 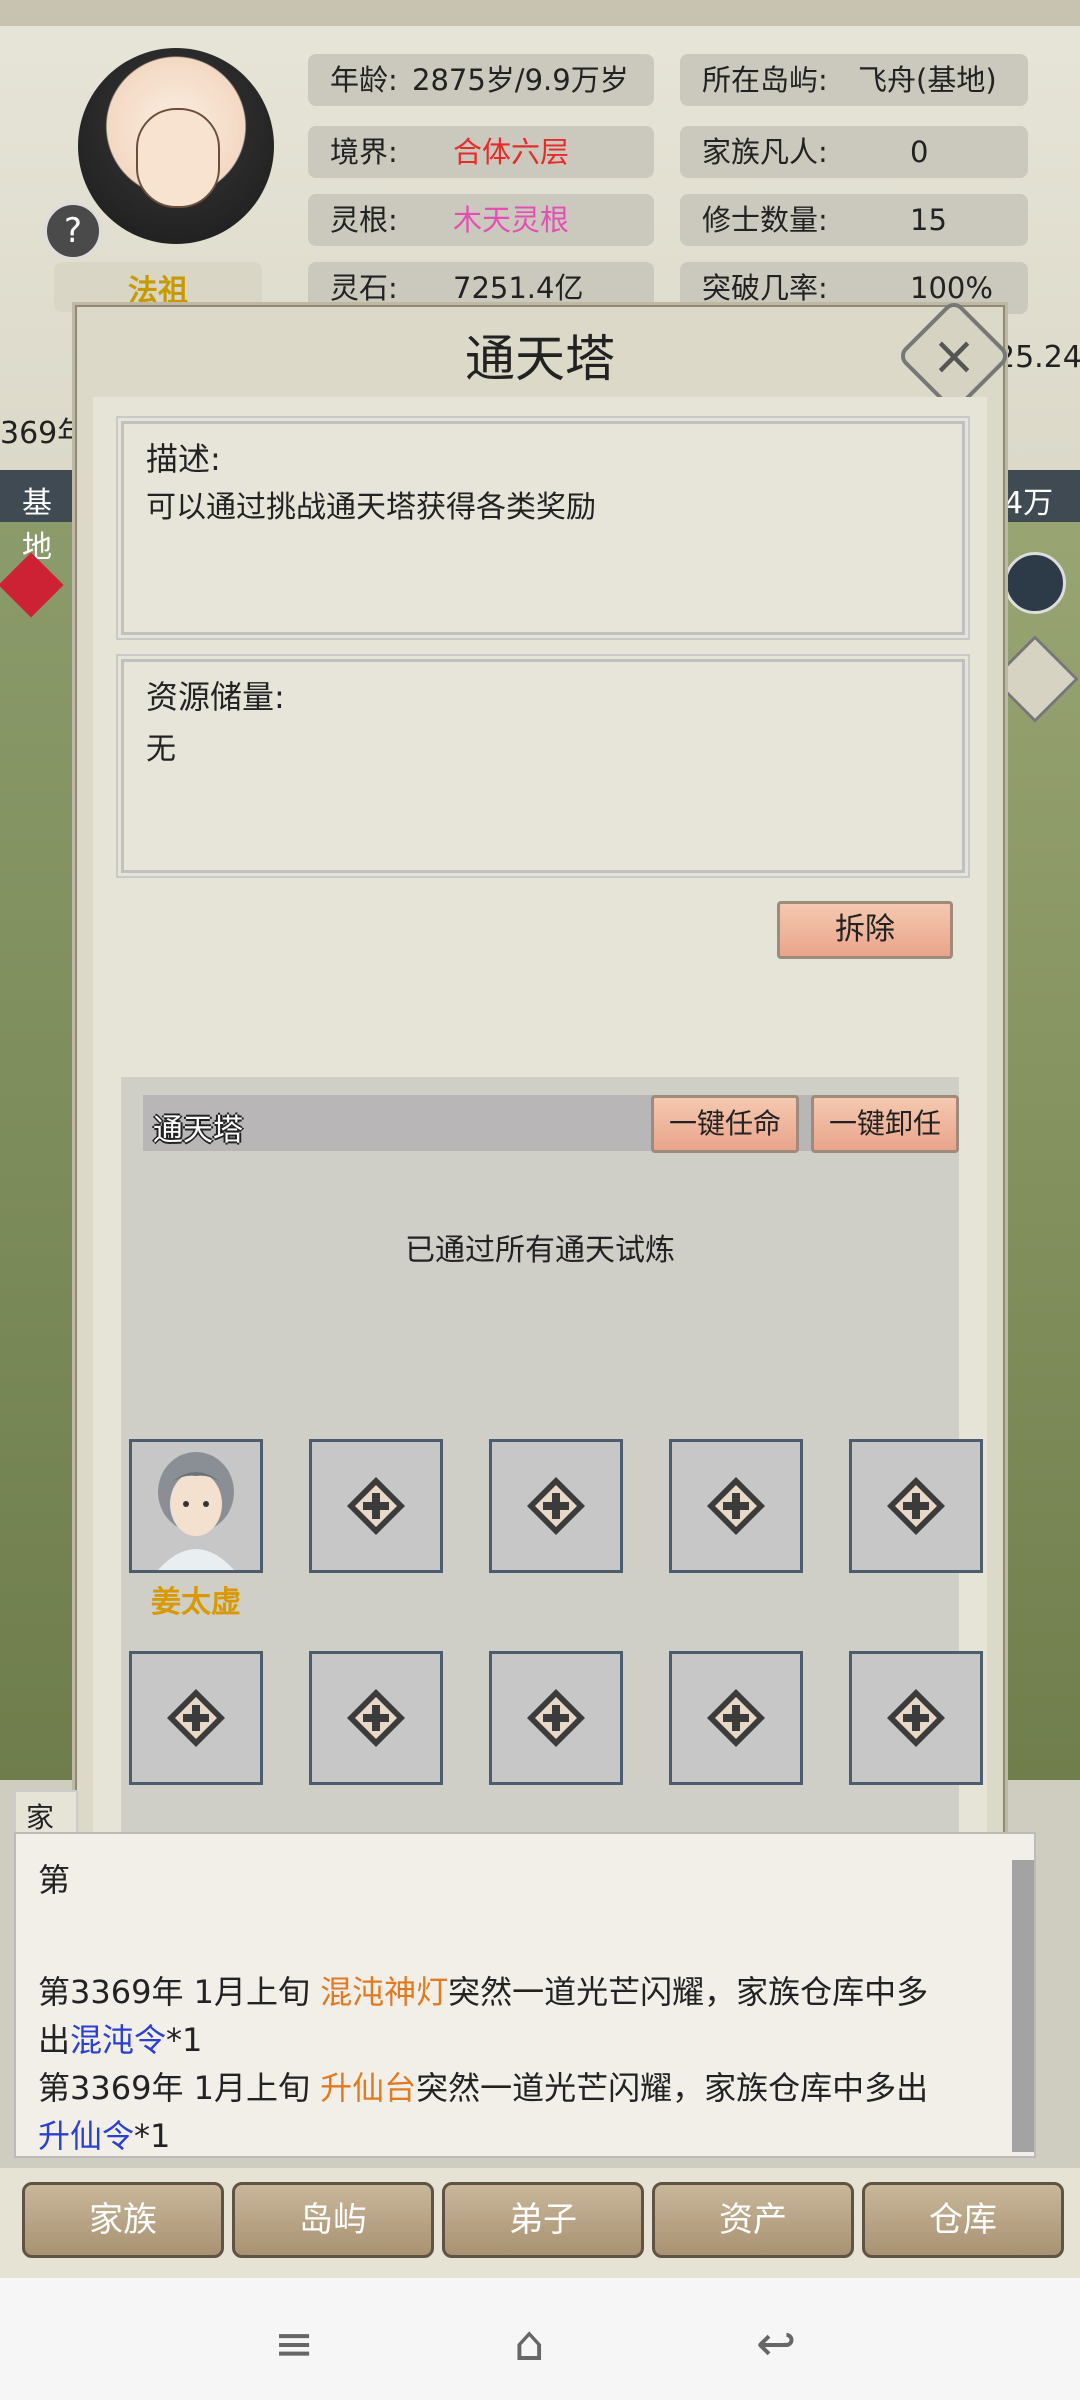 What do you see at coordinates (36, 517) in the screenshot?
I see `left-tab-bar: 基地` at bounding box center [36, 517].